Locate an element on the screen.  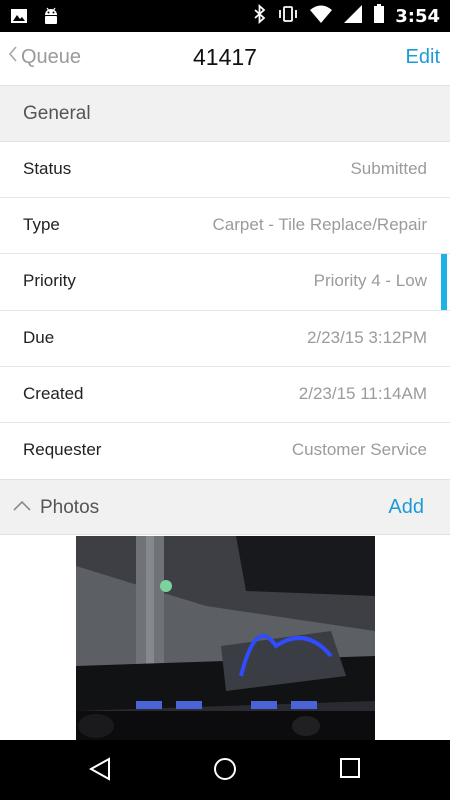
status-bar-time: 3:54 is located at coordinates (417, 16).